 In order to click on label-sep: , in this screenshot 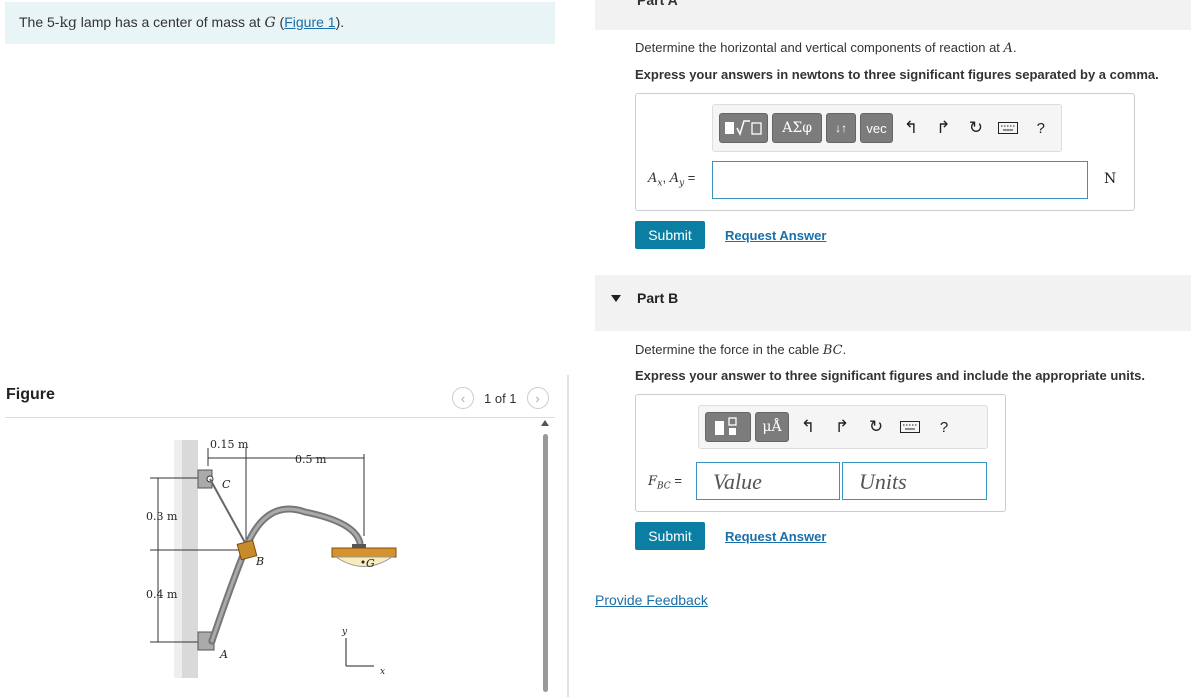, I will do `click(666, 177)`.